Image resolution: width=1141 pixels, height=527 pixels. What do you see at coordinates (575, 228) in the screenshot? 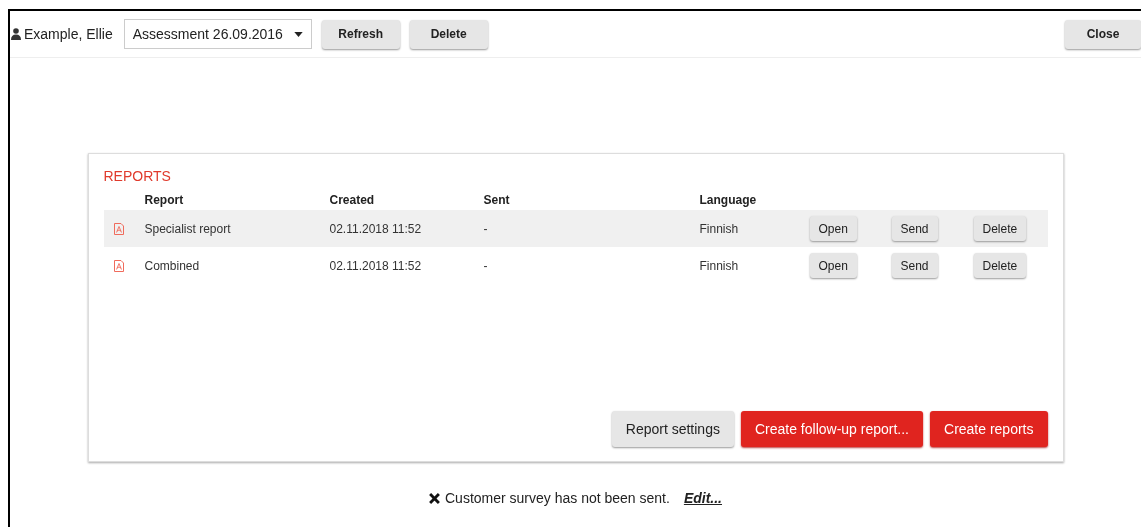
I see `report-row: Specialist report 02.11.2018 11:52 - Finnish Open Send Delete` at bounding box center [575, 228].